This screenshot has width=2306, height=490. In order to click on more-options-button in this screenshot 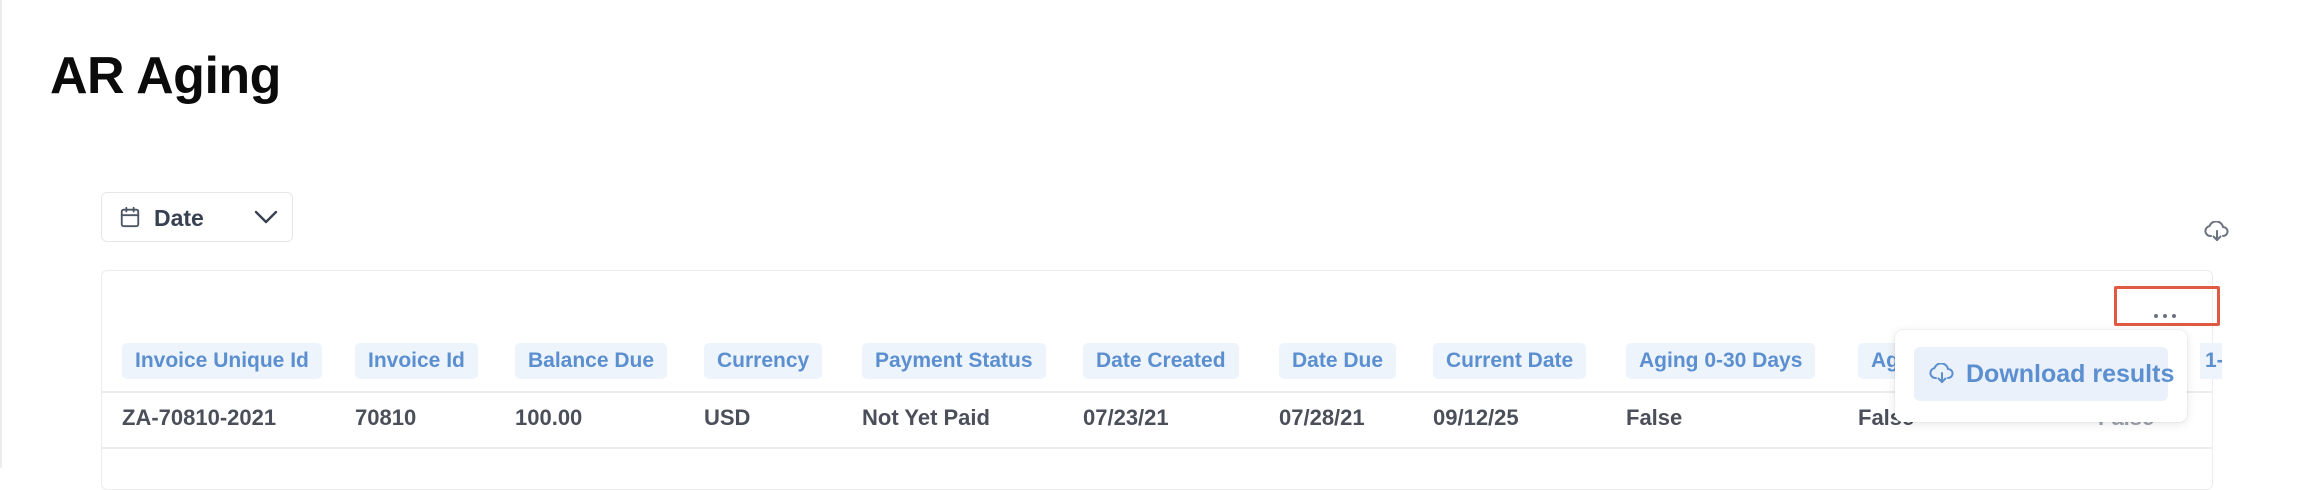, I will do `click(2167, 306)`.